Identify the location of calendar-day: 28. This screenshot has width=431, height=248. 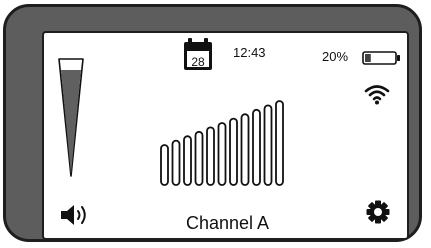
(198, 62).